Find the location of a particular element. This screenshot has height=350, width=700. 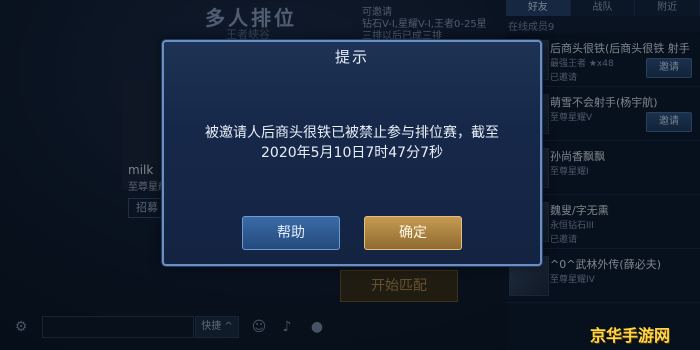

dialog-message-date: 2020年5月10日7时47分7秒 is located at coordinates (352, 153).